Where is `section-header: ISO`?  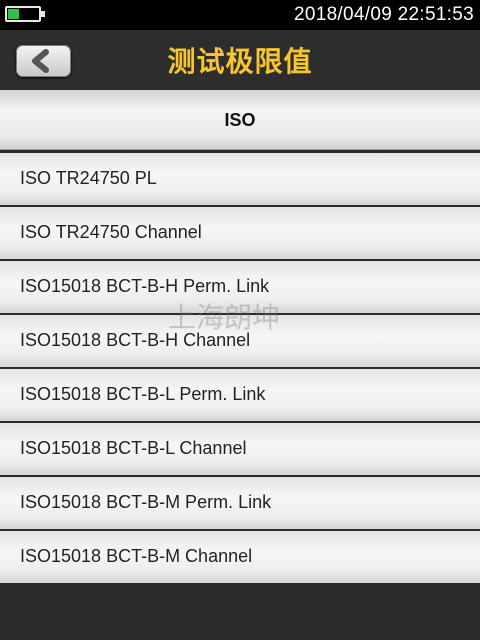
section-header: ISO is located at coordinates (240, 120).